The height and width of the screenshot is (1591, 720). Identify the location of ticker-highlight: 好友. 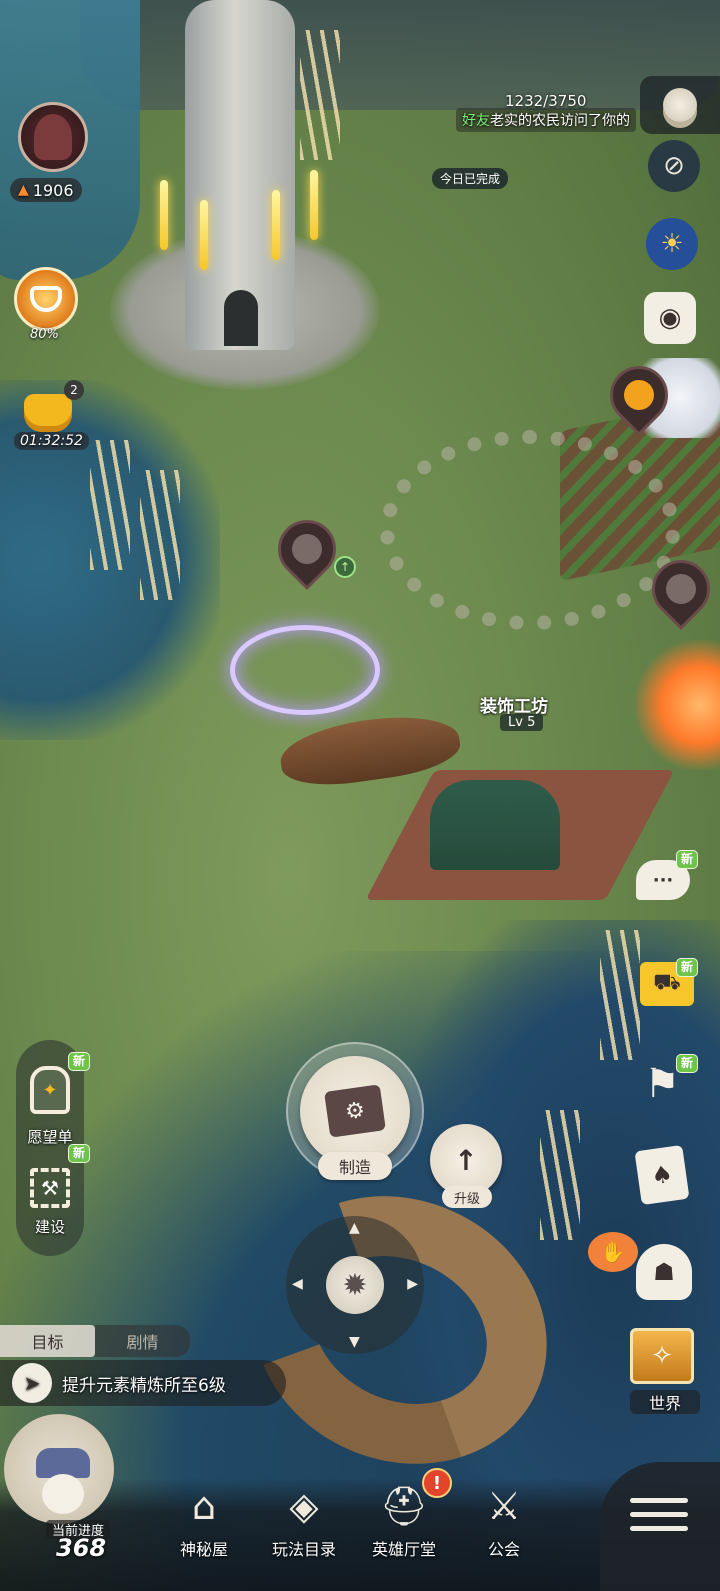
(476, 121).